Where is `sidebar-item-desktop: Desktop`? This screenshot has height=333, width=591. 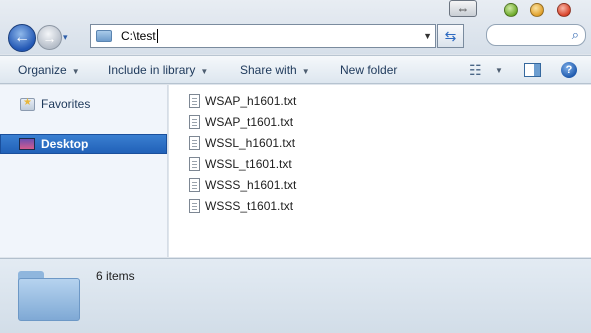
sidebar-item-desktop: Desktop is located at coordinates (83, 144).